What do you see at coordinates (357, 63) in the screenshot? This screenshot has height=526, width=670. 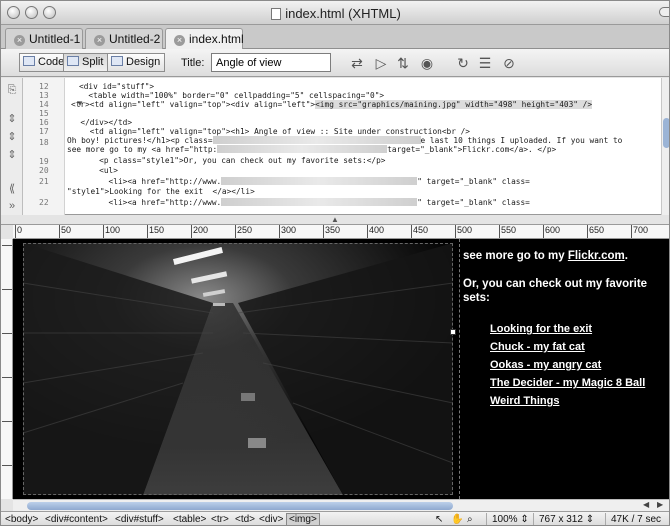 I see `file-management-icon: ⇄` at bounding box center [357, 63].